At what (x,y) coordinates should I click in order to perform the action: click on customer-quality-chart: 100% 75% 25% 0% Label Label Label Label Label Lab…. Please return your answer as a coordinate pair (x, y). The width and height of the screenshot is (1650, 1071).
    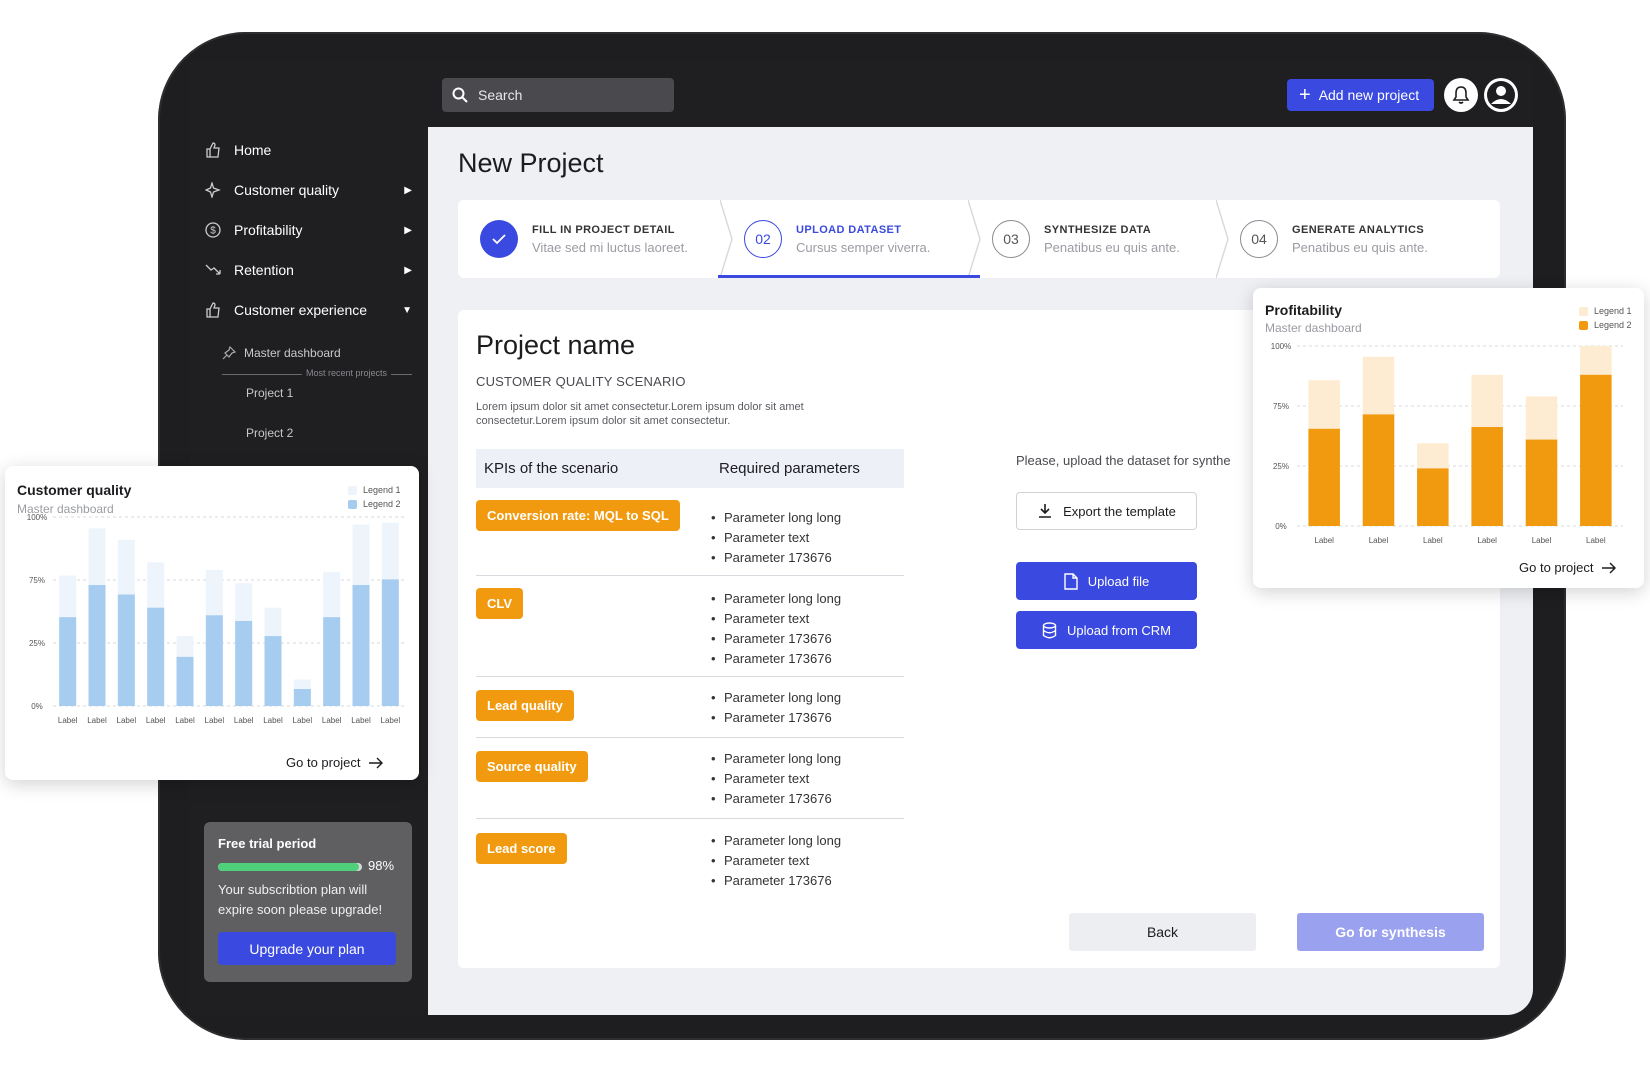
    Looking at the image, I should click on (216, 619).